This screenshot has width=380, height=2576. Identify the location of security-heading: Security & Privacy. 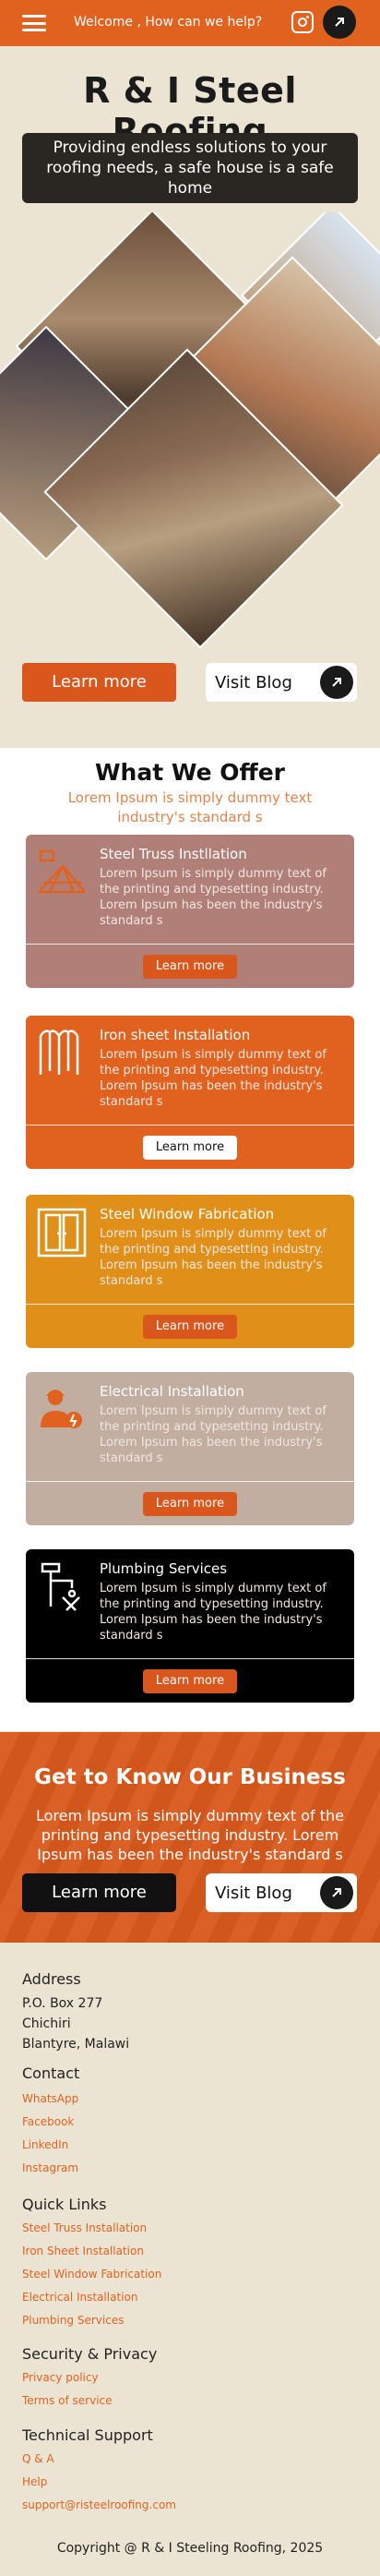
(90, 2354).